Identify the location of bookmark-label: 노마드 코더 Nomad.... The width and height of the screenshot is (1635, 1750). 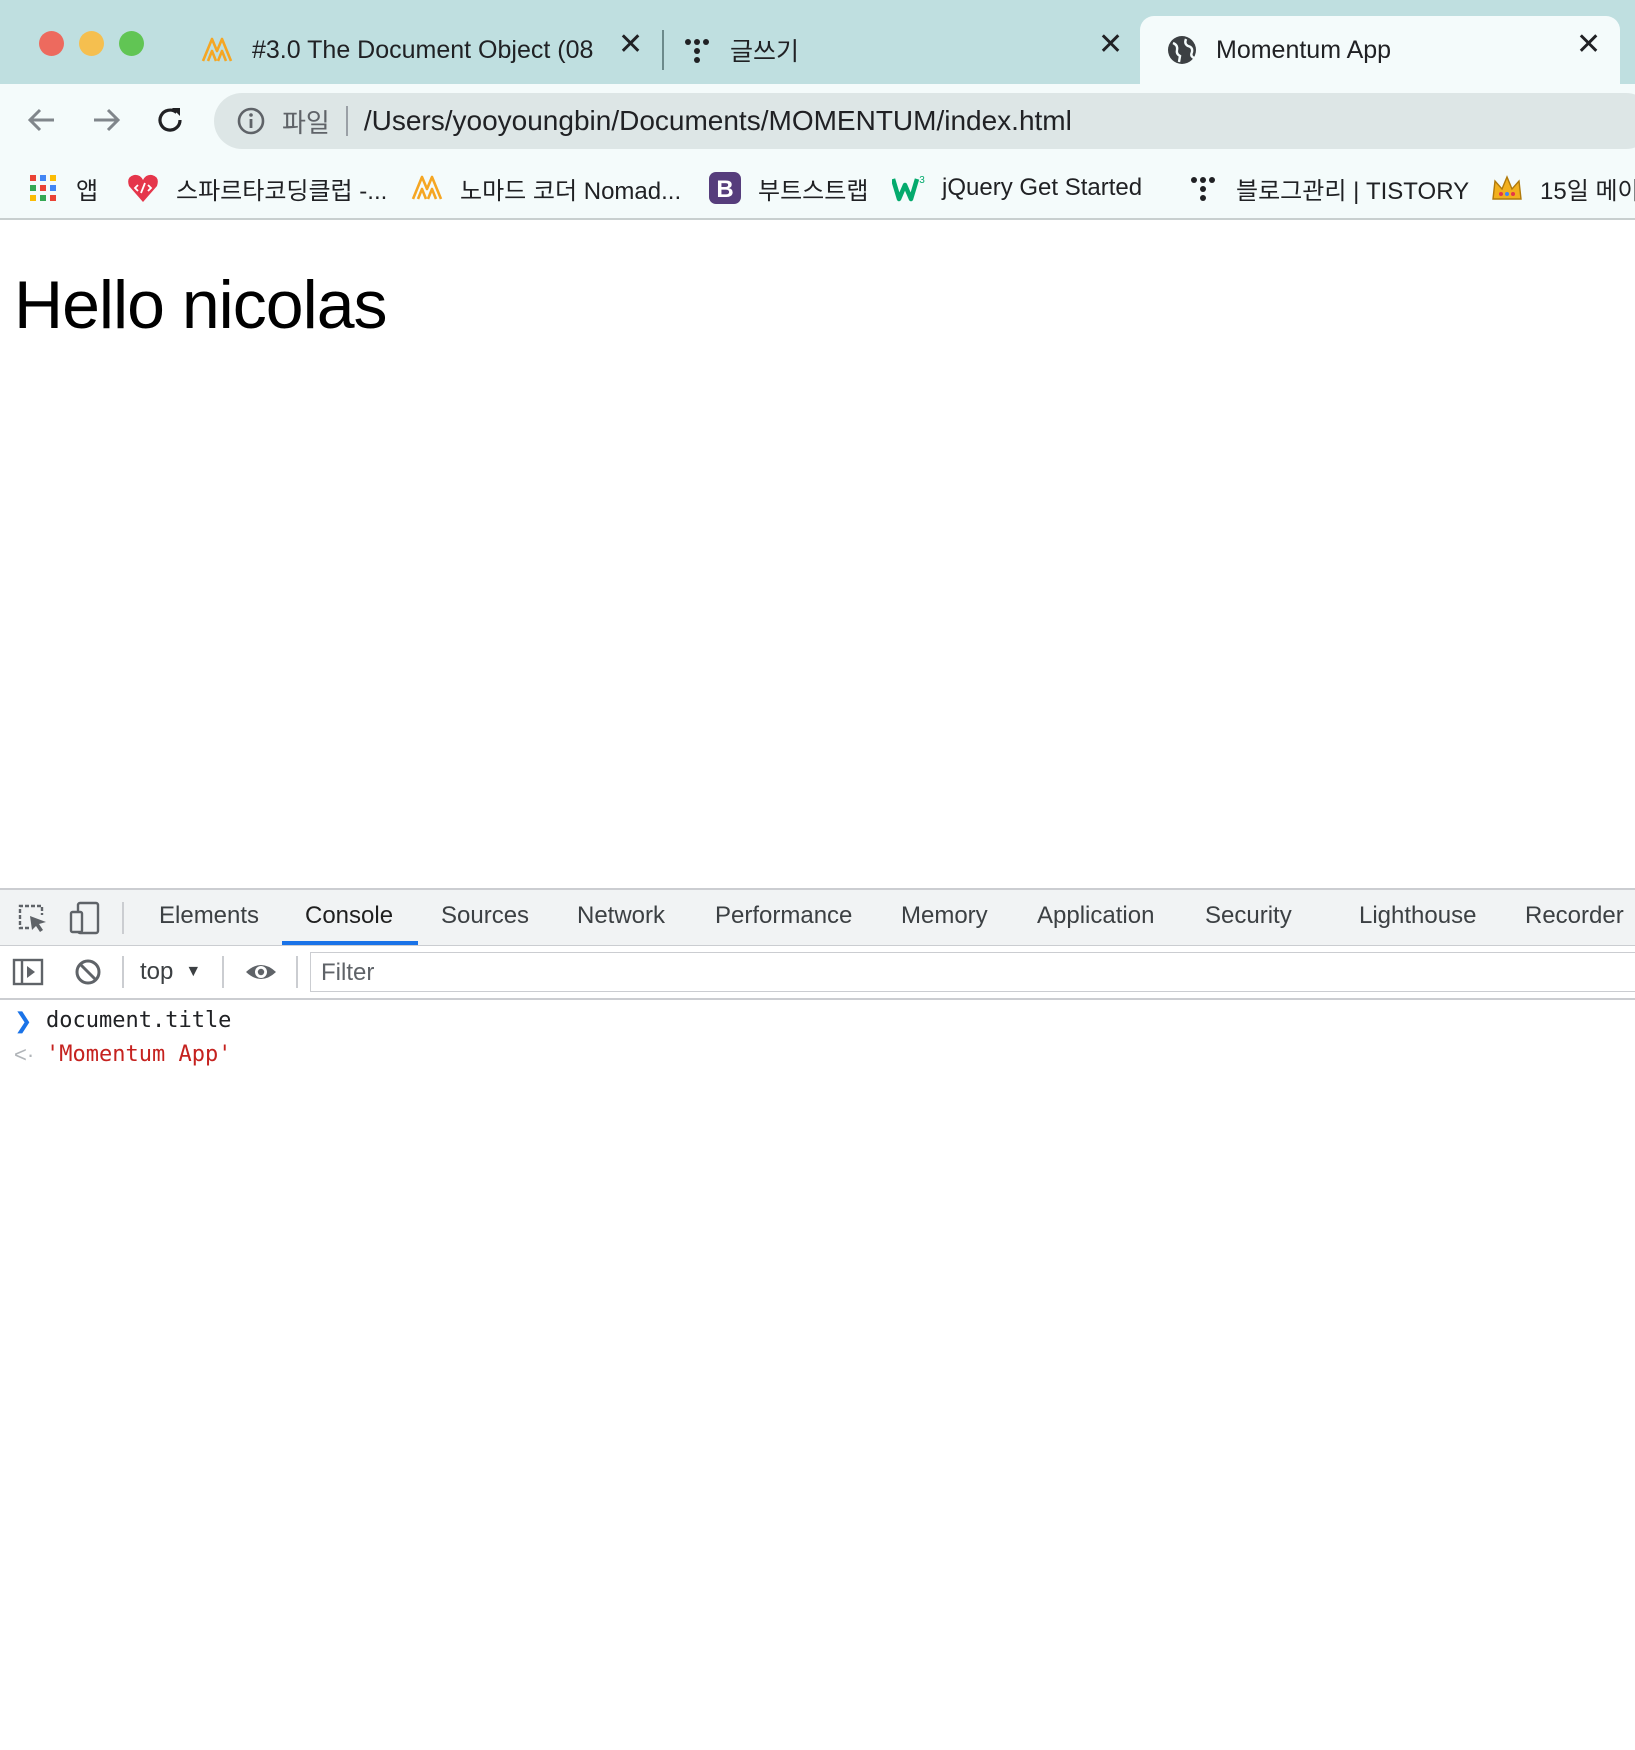
(571, 191).